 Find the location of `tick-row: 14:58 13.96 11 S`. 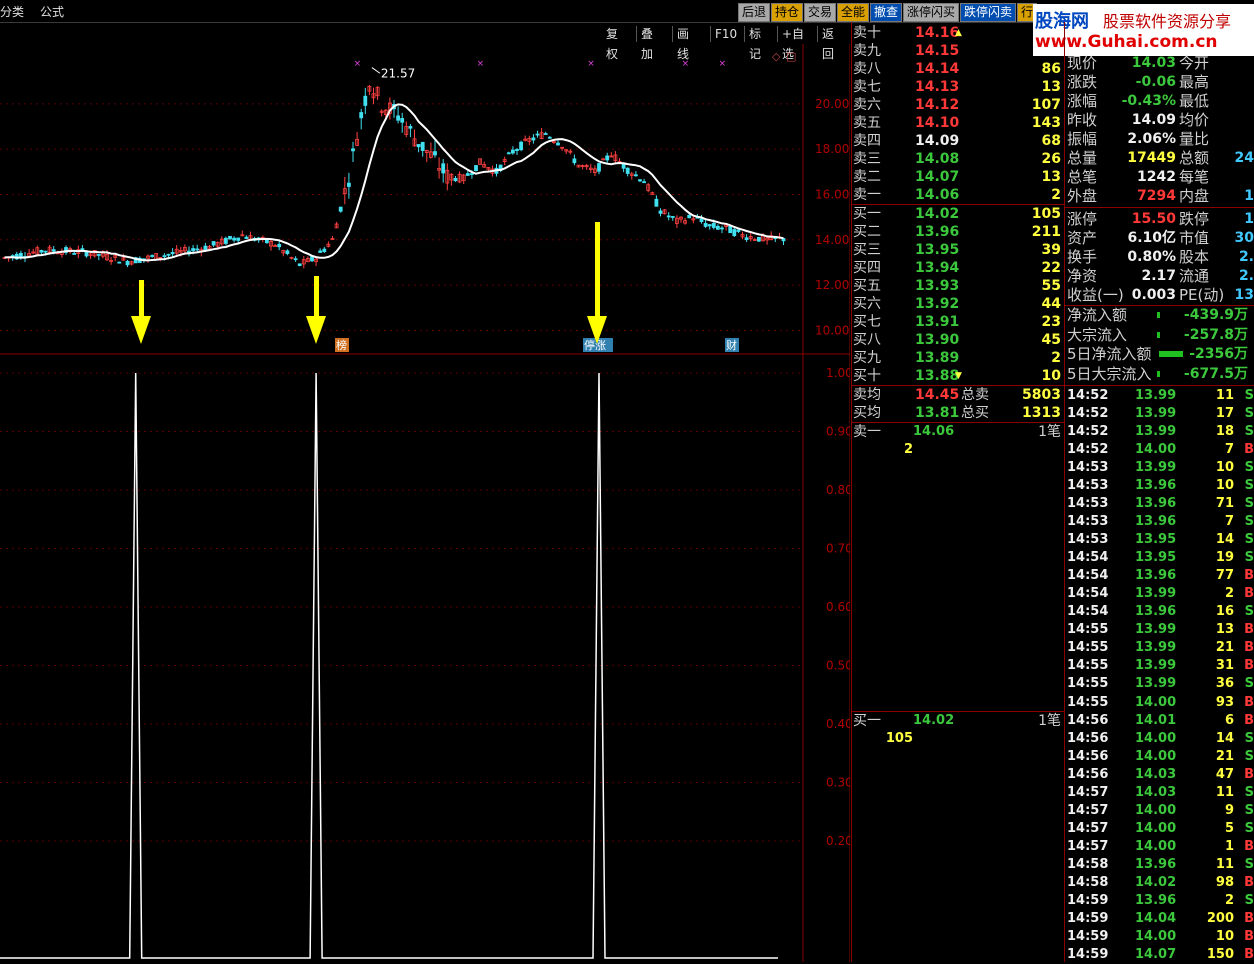

tick-row: 14:58 13.96 11 S is located at coordinates (1160, 865).